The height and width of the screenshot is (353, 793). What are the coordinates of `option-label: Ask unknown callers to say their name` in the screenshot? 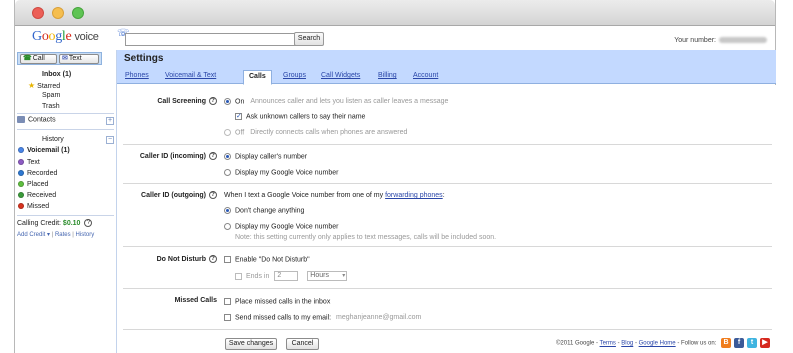 It's located at (306, 117).